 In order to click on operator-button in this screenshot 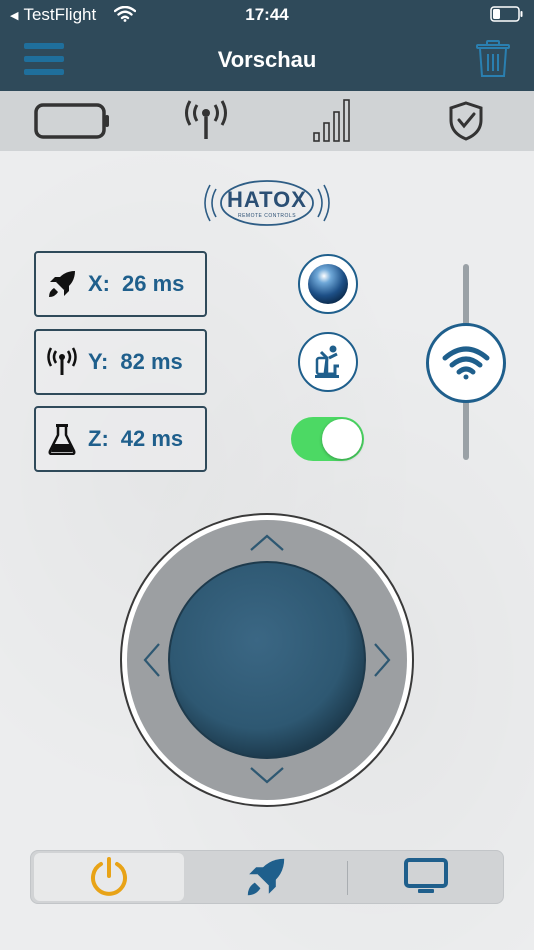, I will do `click(328, 362)`.